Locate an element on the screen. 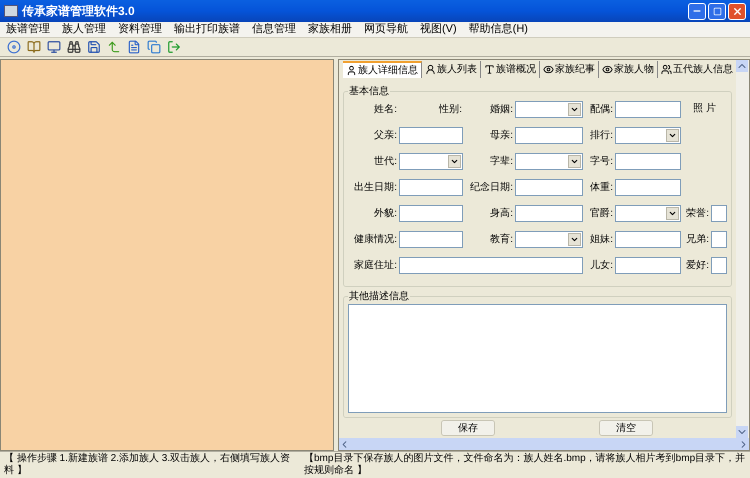  status-text: 【bmp目录下保存族人的图片文件，文件命名为：族人姓名.bmp，请将族人相片考到bmp目录下，并按规则命名 】 is located at coordinates (525, 465).